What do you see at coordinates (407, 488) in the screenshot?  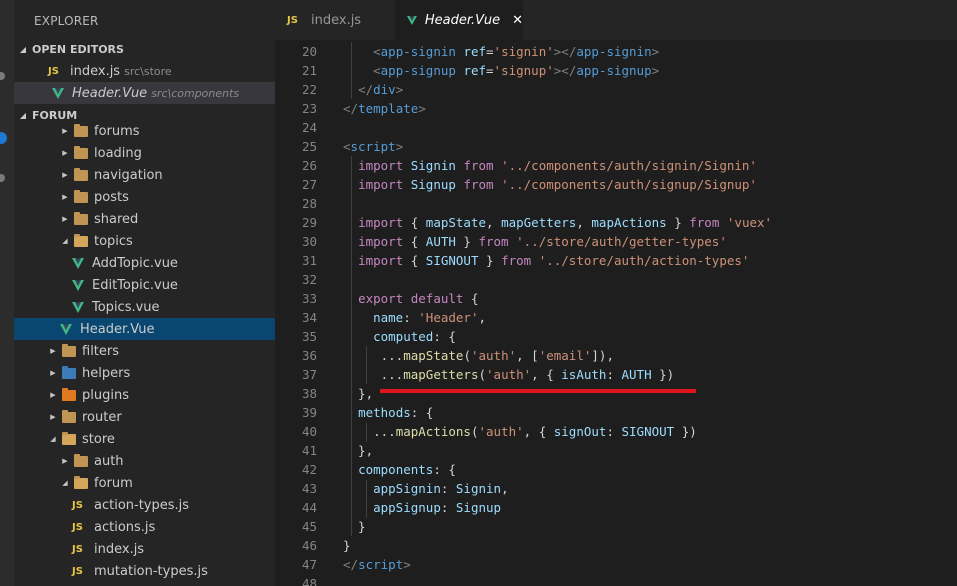 I see `code-token: appSignin` at bounding box center [407, 488].